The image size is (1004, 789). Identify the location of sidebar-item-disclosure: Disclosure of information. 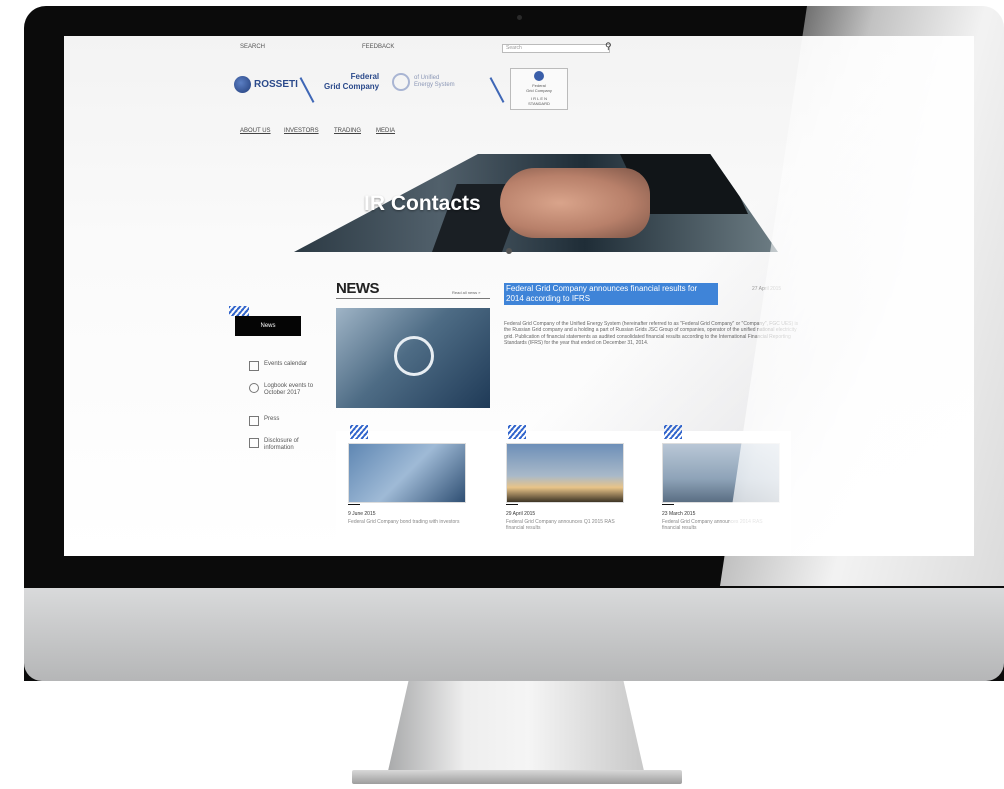
(284, 445).